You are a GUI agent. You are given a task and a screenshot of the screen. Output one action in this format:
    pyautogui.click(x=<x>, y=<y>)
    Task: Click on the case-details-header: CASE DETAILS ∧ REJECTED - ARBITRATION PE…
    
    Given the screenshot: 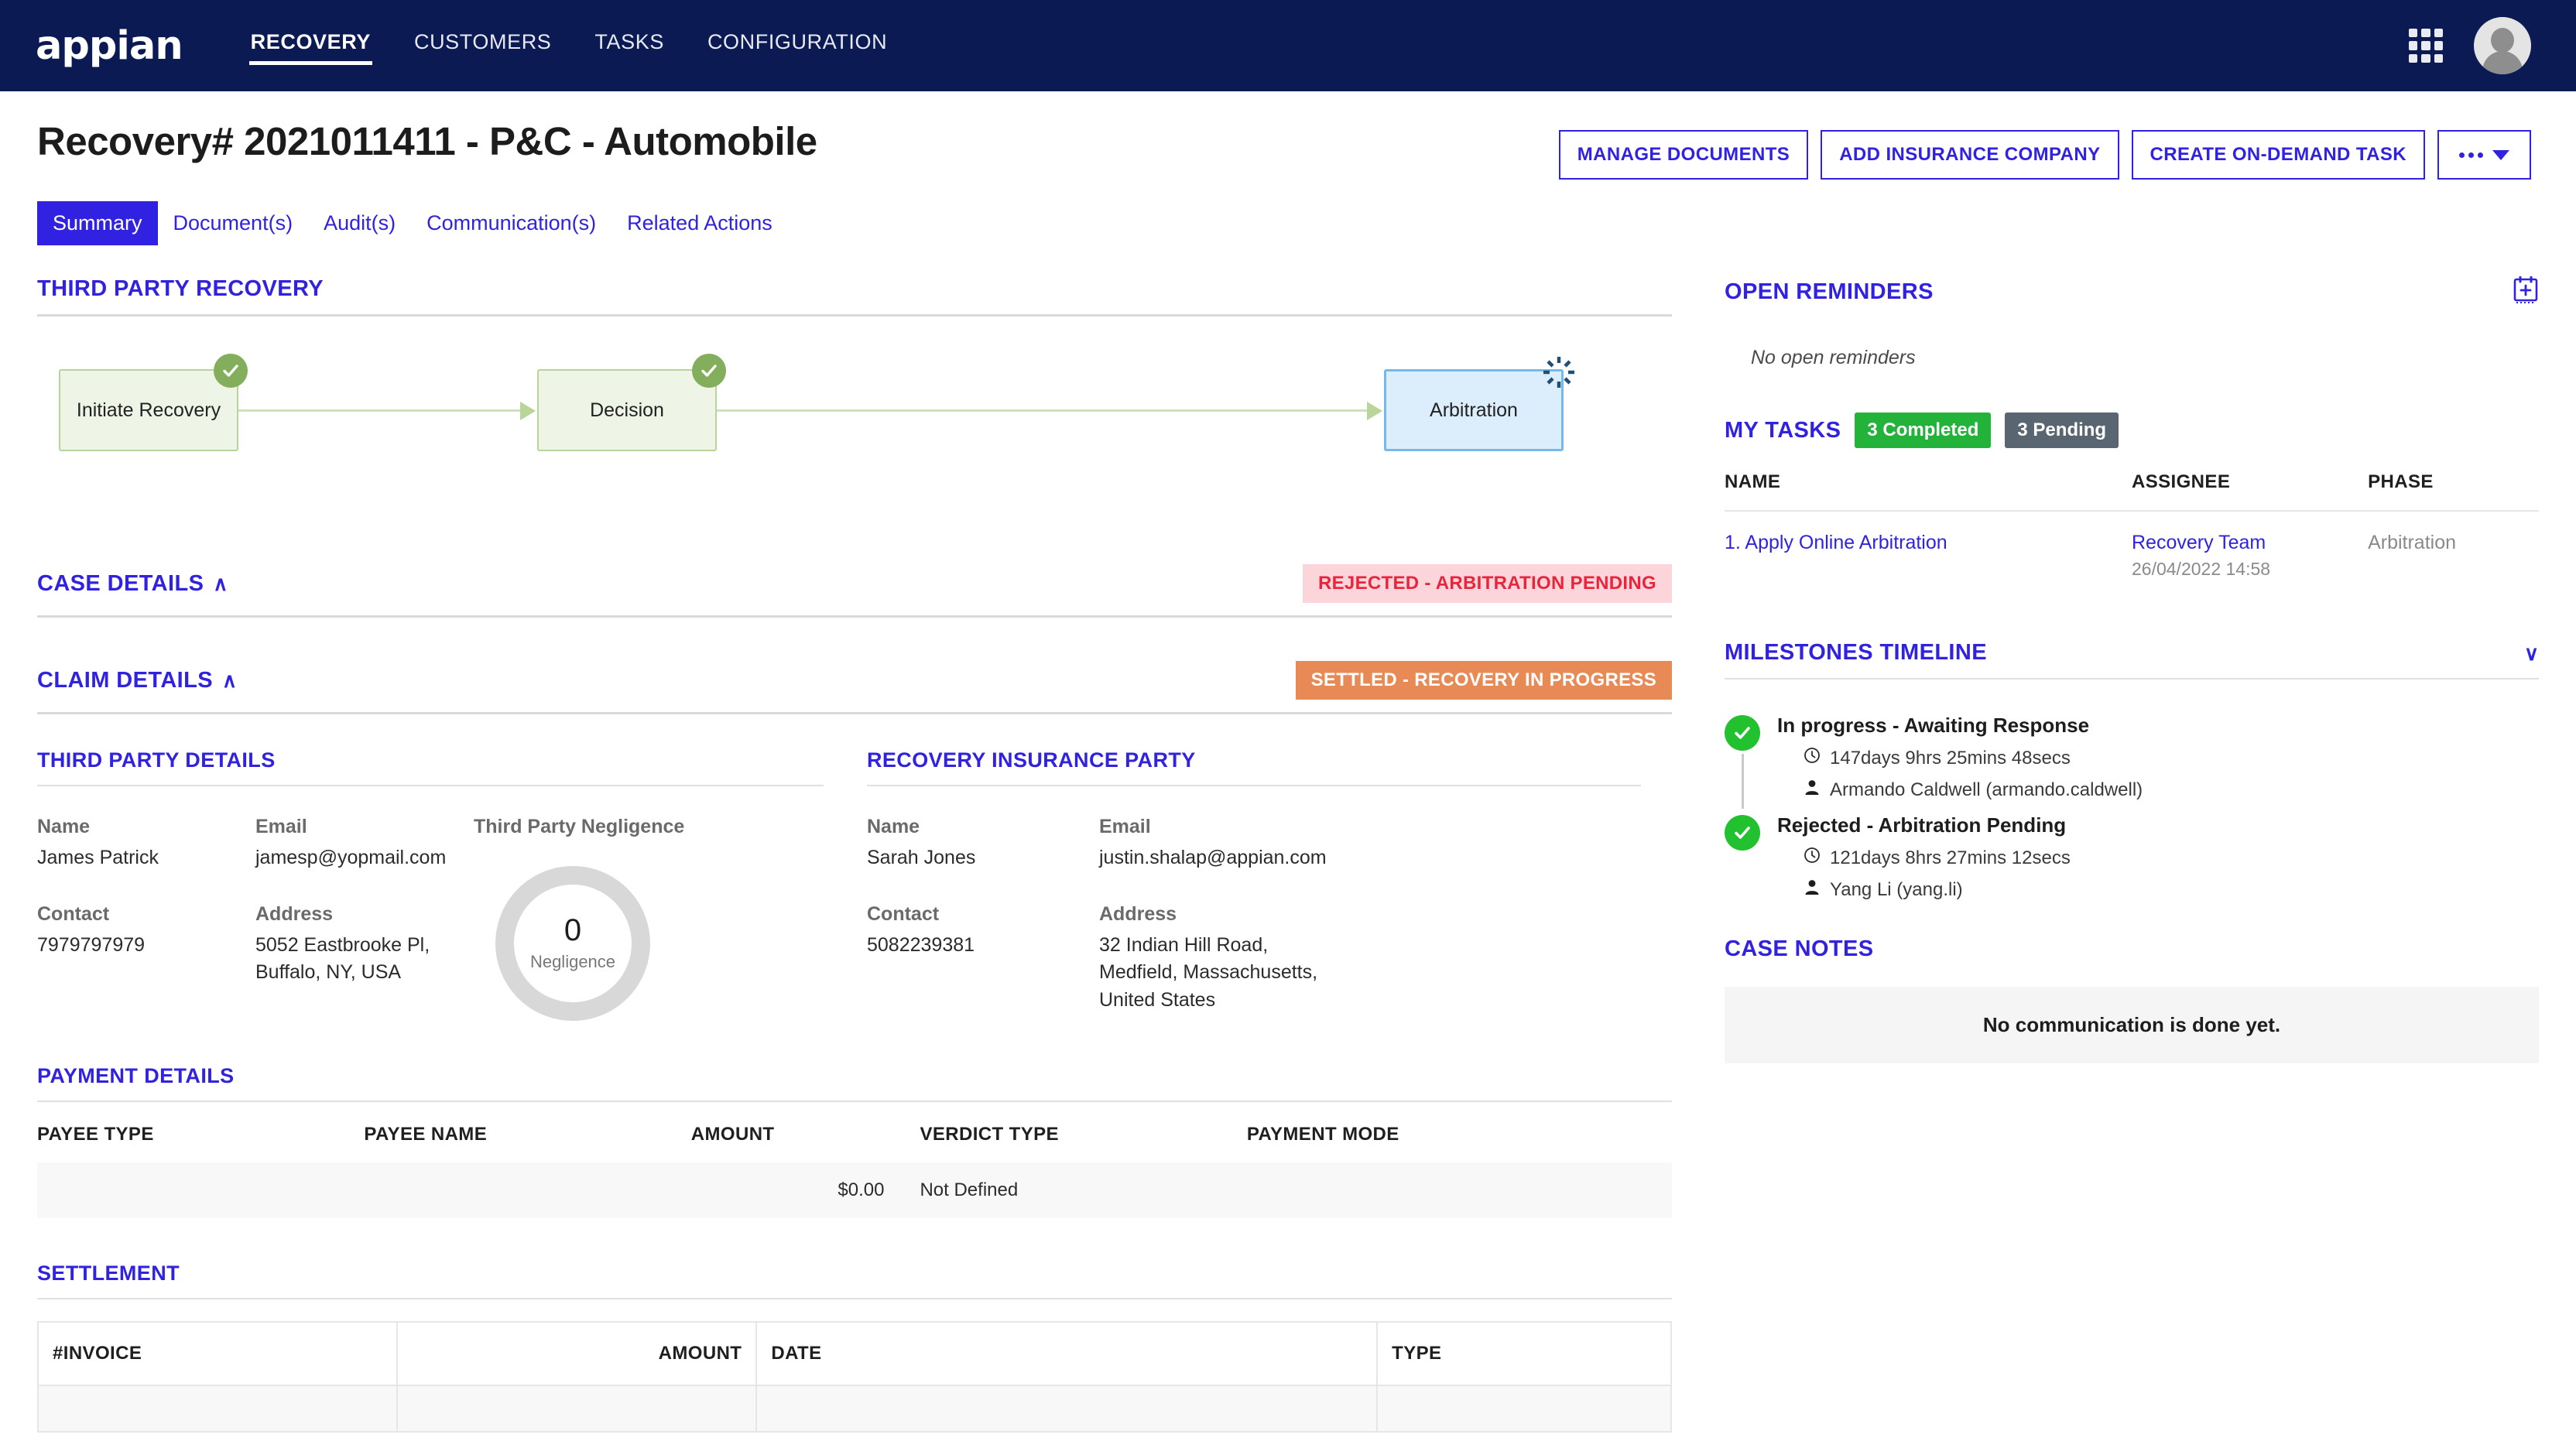 What is the action you would take?
    pyautogui.click(x=855, y=589)
    